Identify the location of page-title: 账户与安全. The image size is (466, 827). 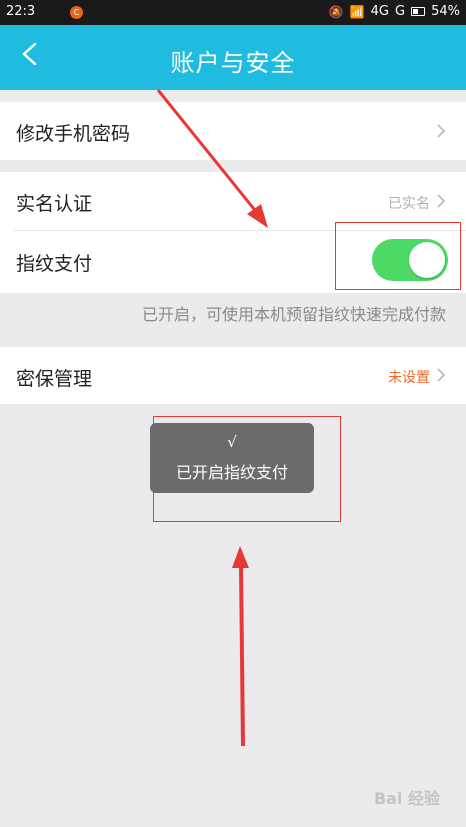
(233, 63).